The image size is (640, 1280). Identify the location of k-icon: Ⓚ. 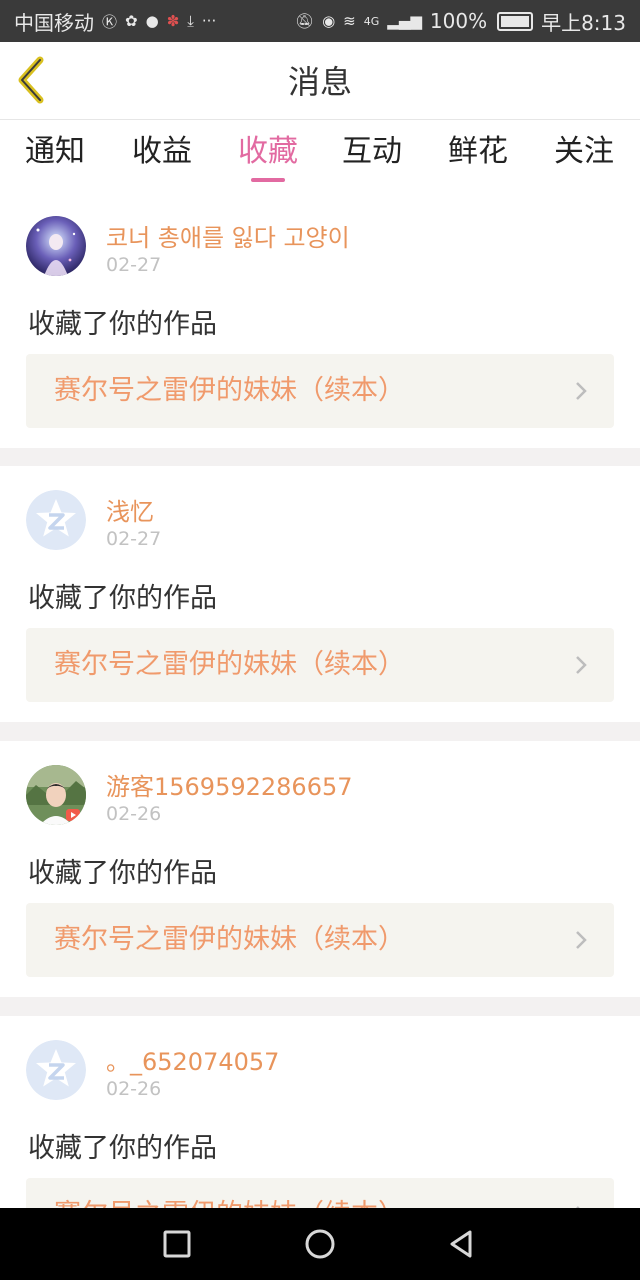
(110, 21).